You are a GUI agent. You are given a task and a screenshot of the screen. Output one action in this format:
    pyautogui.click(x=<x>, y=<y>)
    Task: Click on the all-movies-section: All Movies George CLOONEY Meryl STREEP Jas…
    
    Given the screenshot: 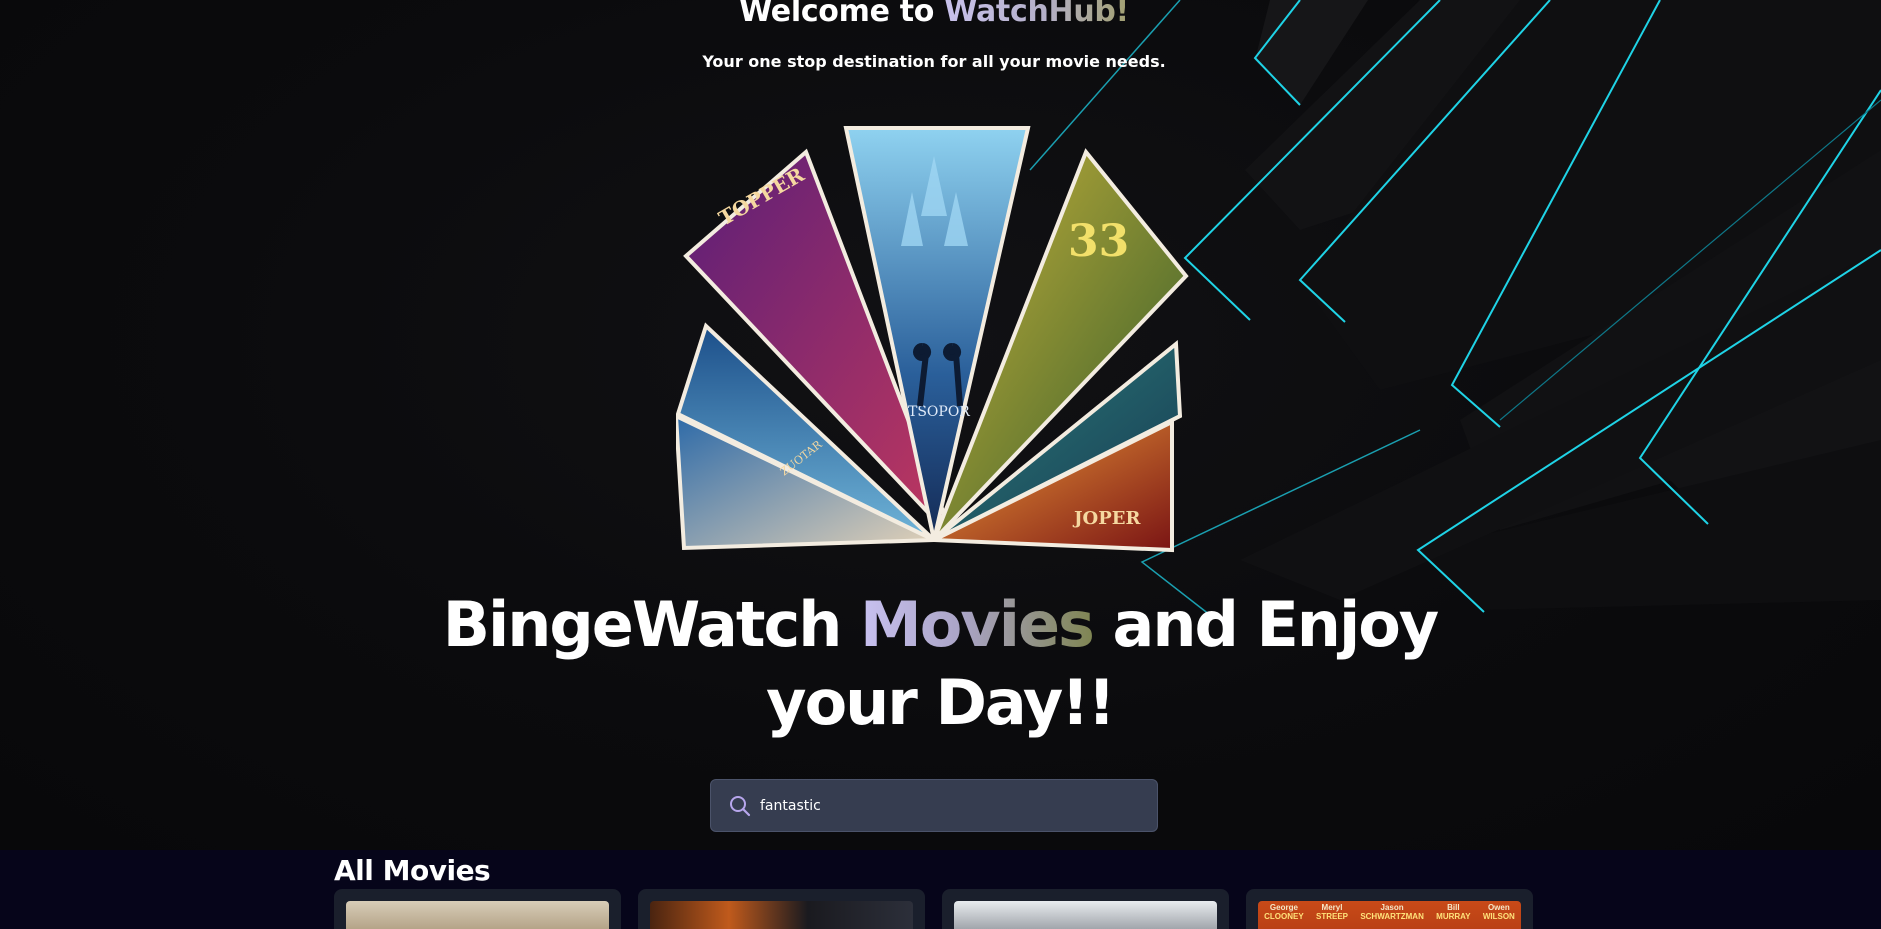 What is the action you would take?
    pyautogui.click(x=940, y=889)
    